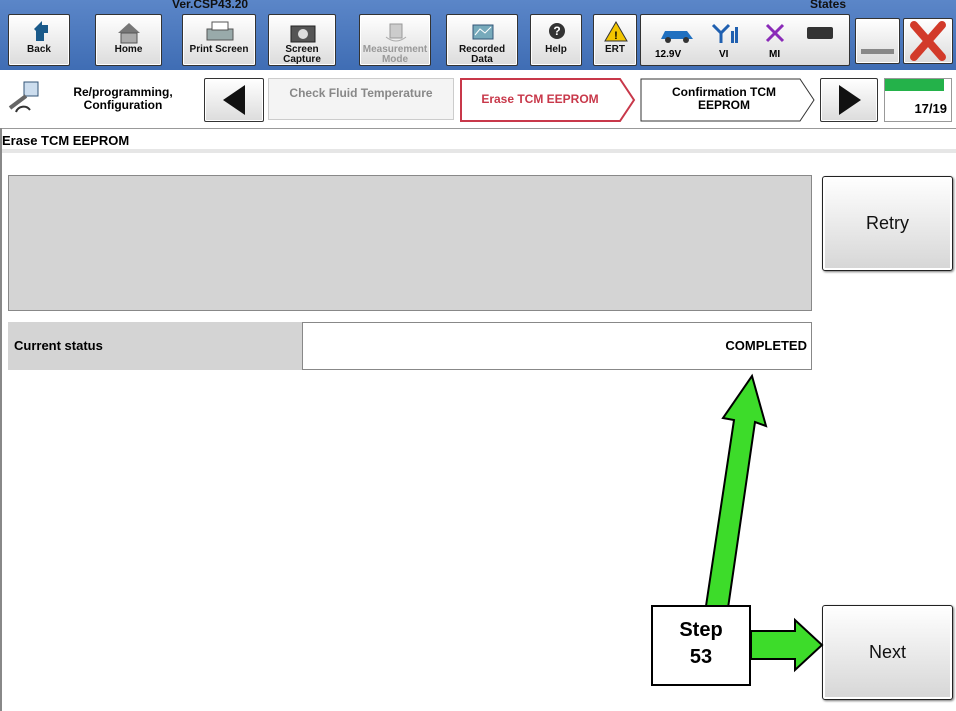 The height and width of the screenshot is (711, 956). What do you see at coordinates (736, 491) in the screenshot?
I see `up-arrow-annotation` at bounding box center [736, 491].